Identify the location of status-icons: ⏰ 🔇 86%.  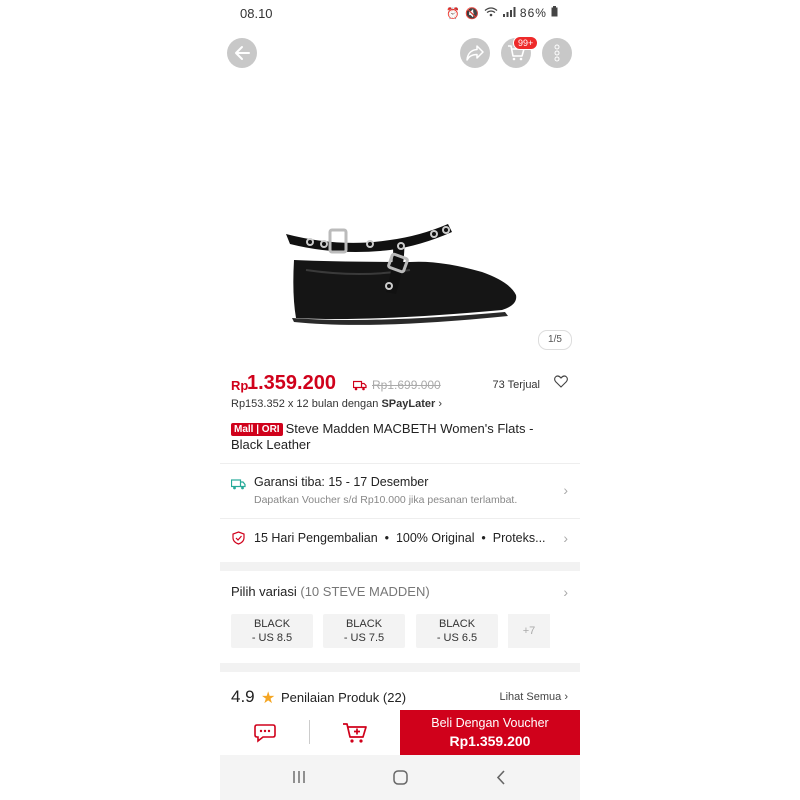
(502, 13).